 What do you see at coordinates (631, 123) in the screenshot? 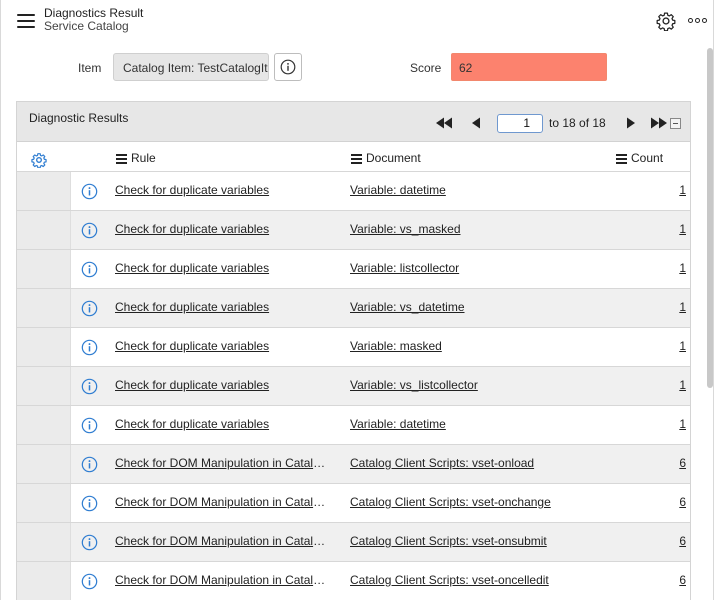
I see `next-page-icon` at bounding box center [631, 123].